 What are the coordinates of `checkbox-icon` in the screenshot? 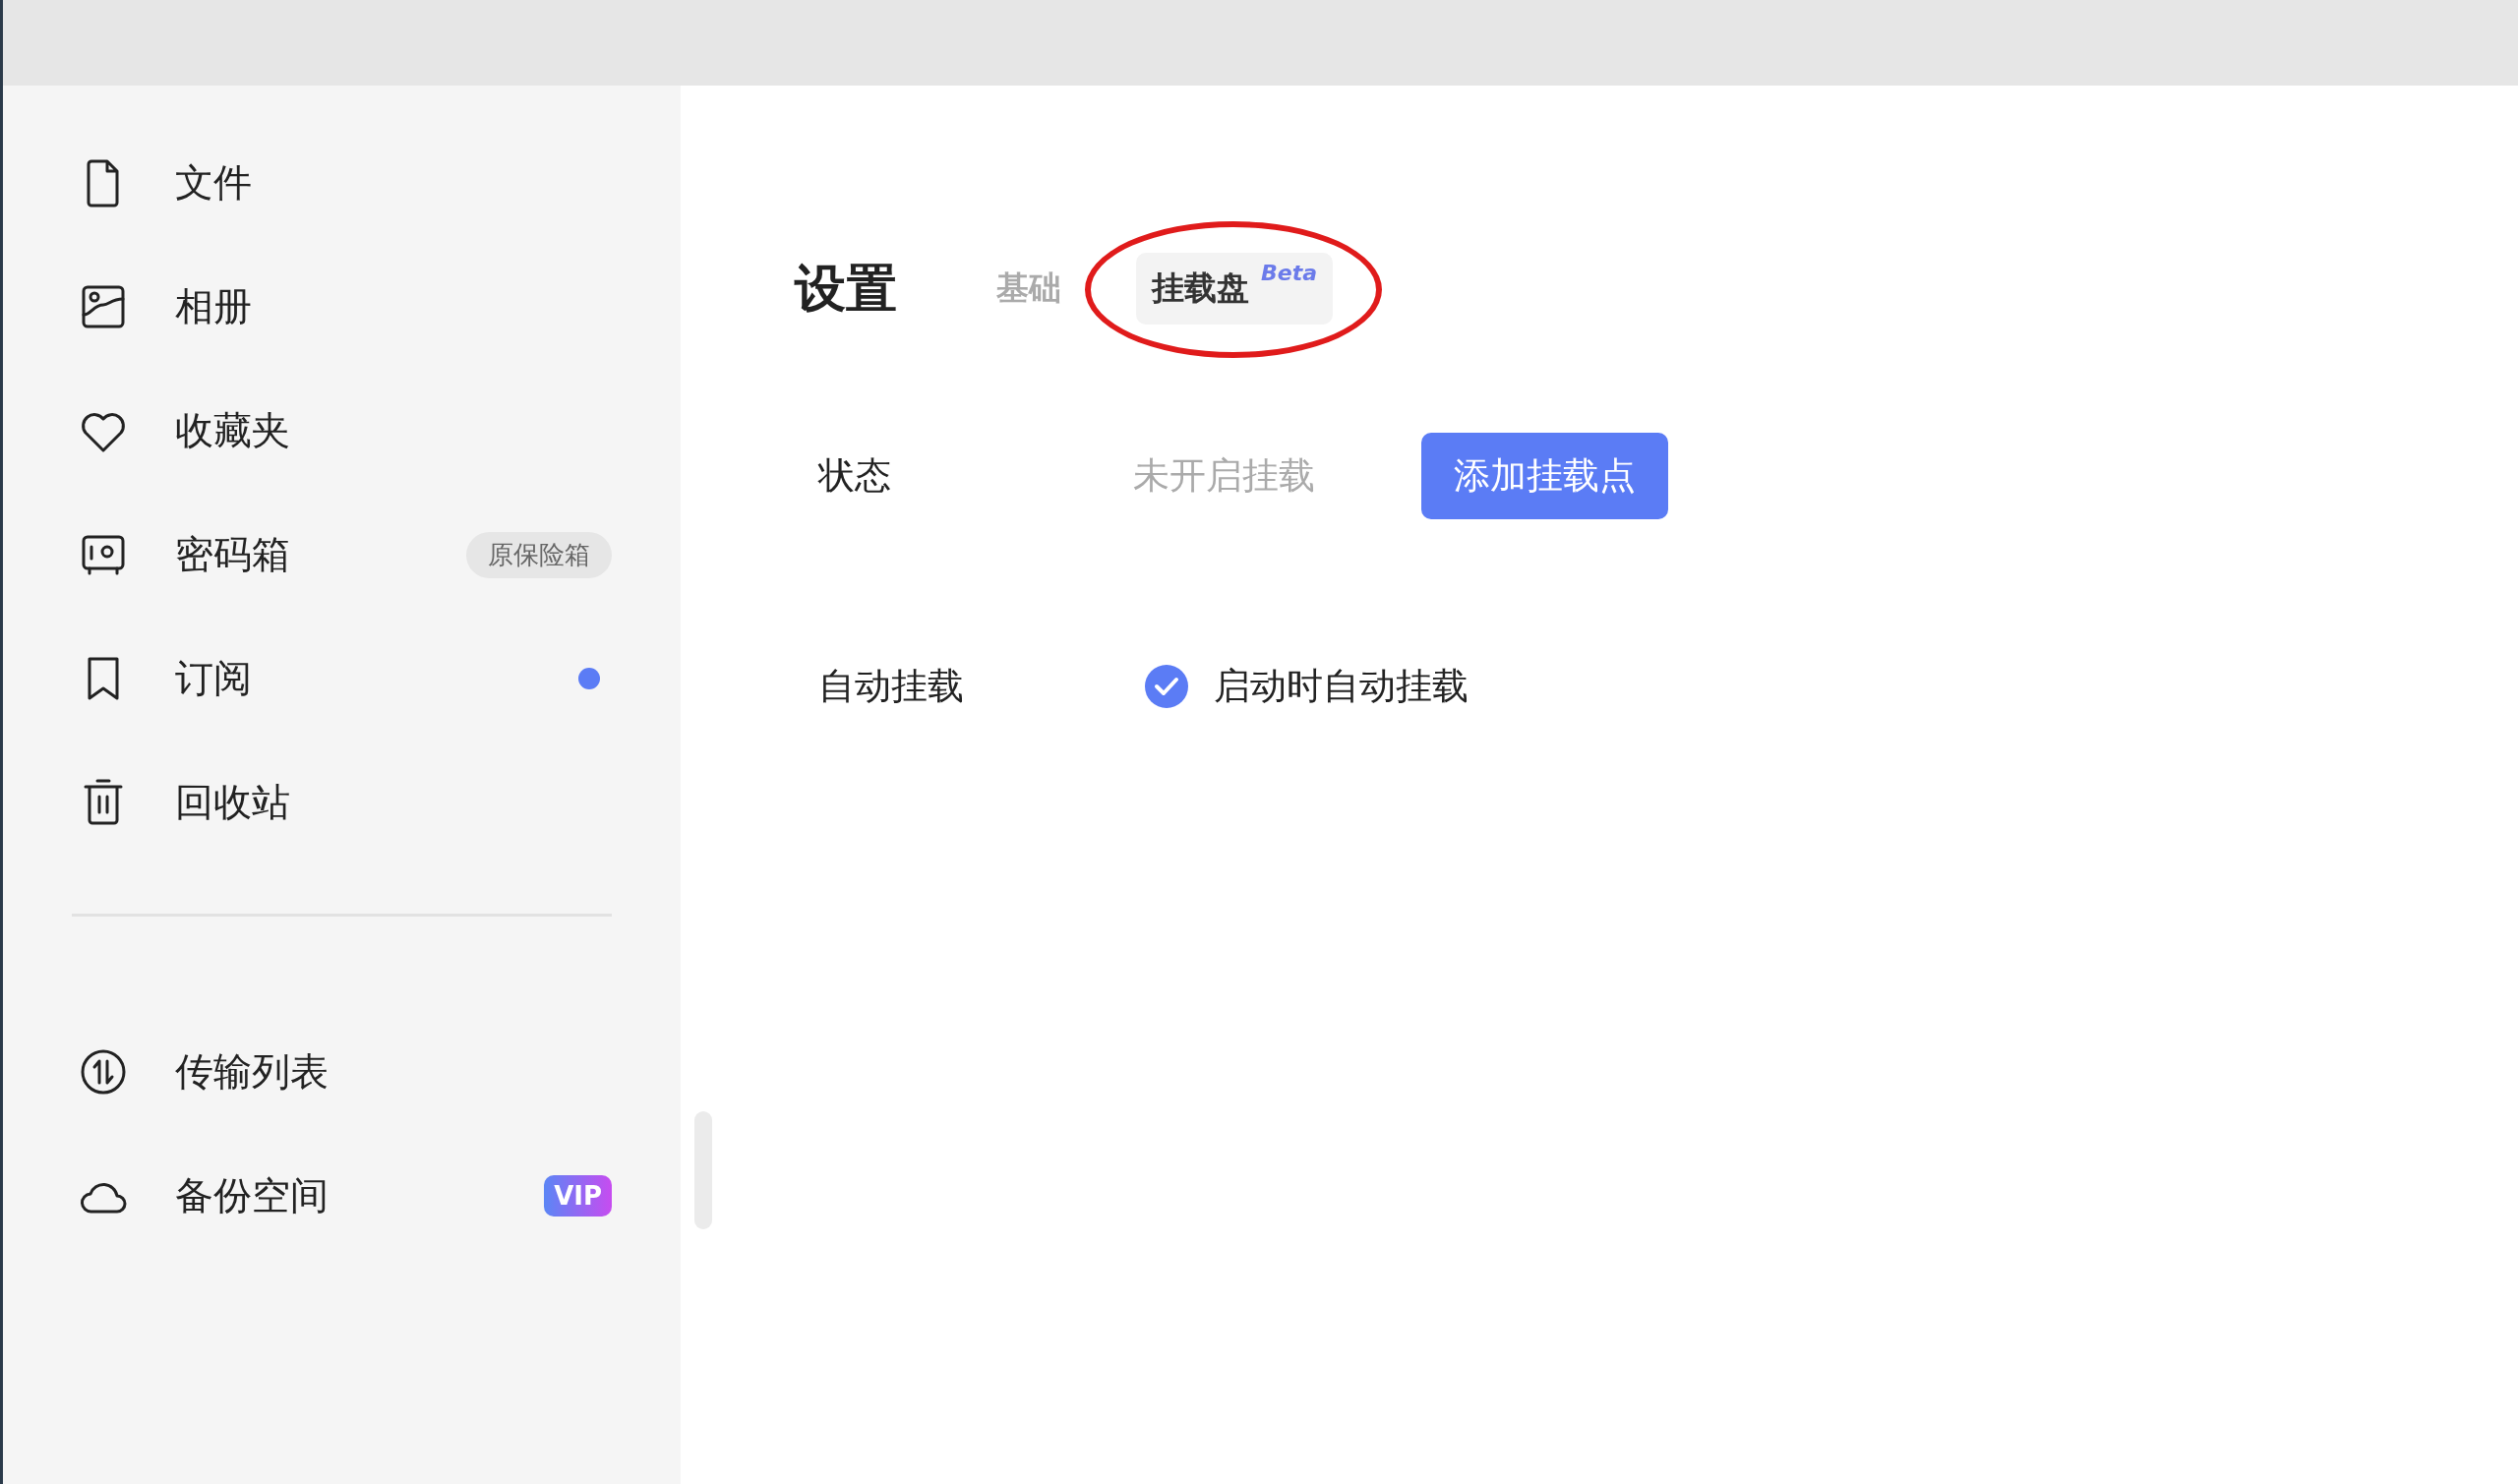 It's located at (1166, 686).